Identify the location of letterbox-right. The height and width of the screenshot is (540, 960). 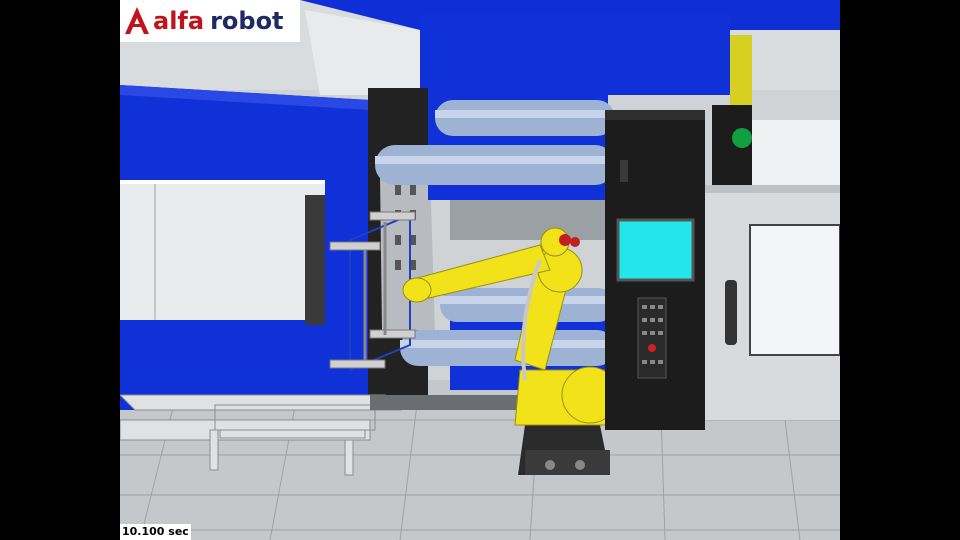
(900, 270).